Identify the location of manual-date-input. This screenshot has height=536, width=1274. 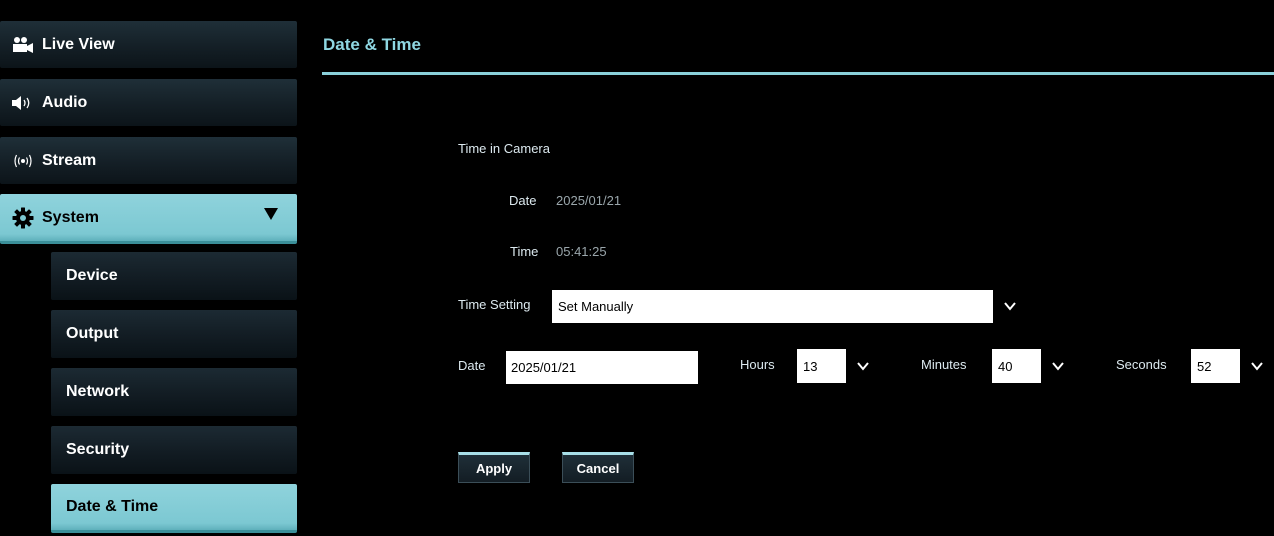
(602, 367).